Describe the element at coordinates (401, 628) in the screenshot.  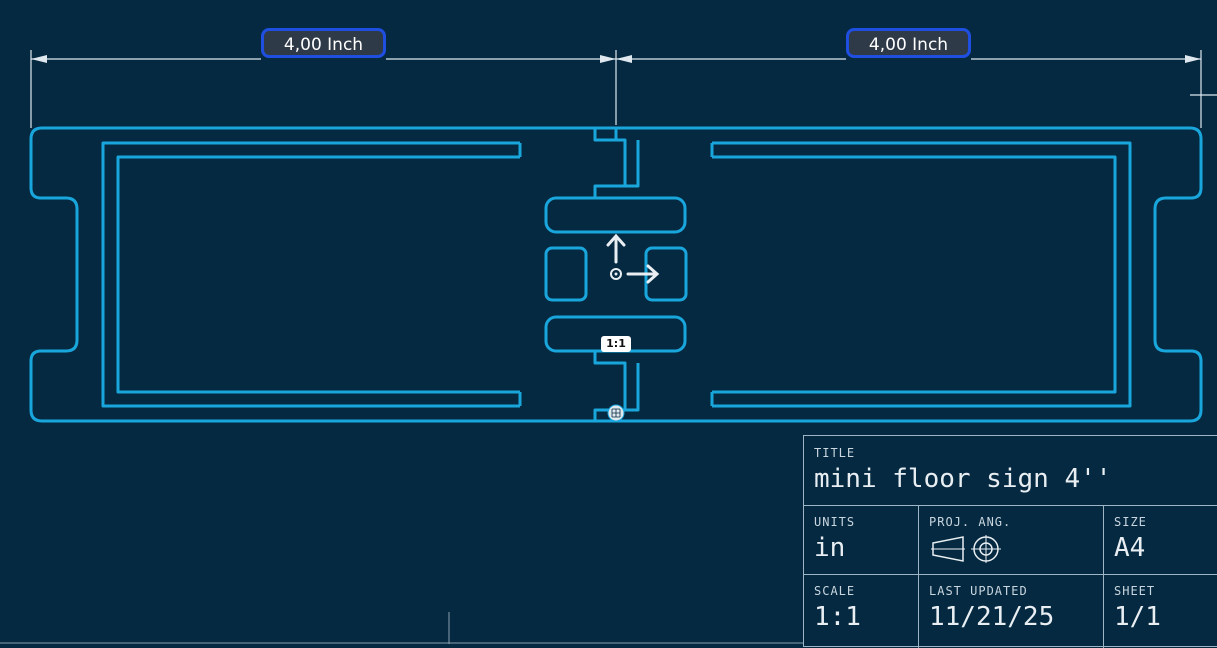
I see `sheet-border-marks` at that location.